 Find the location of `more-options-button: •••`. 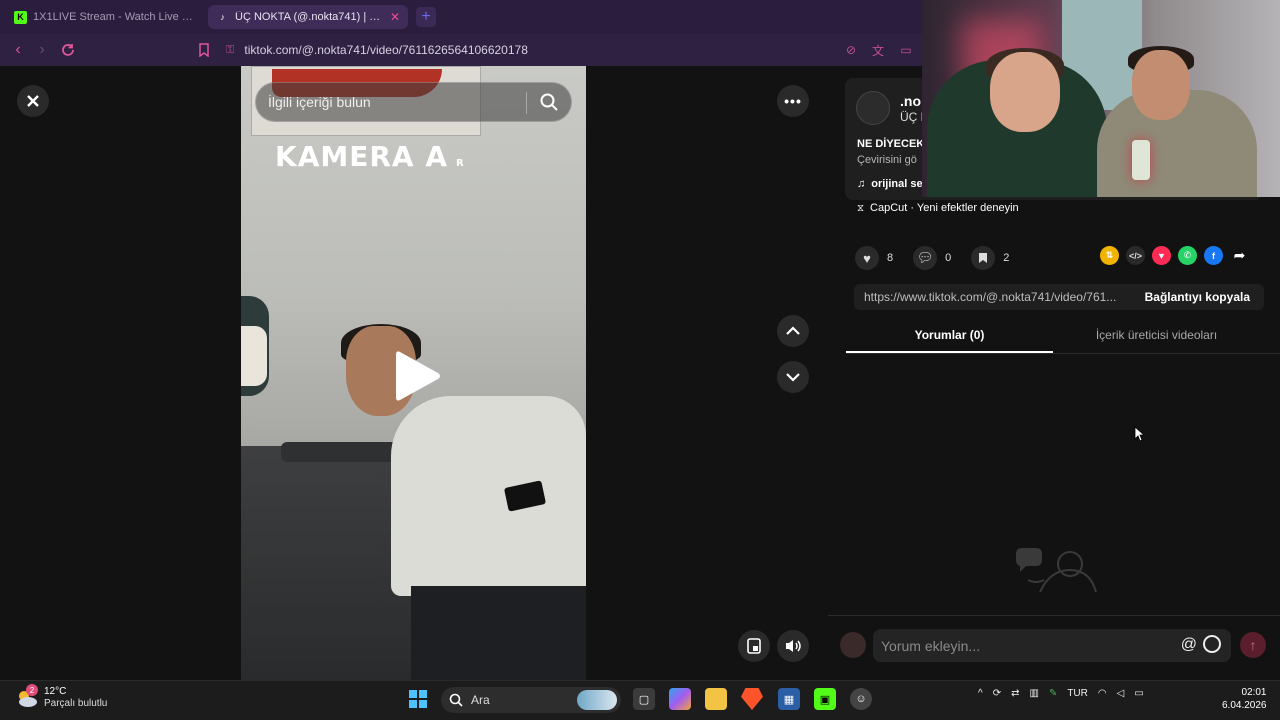

more-options-button: ••• is located at coordinates (793, 101).